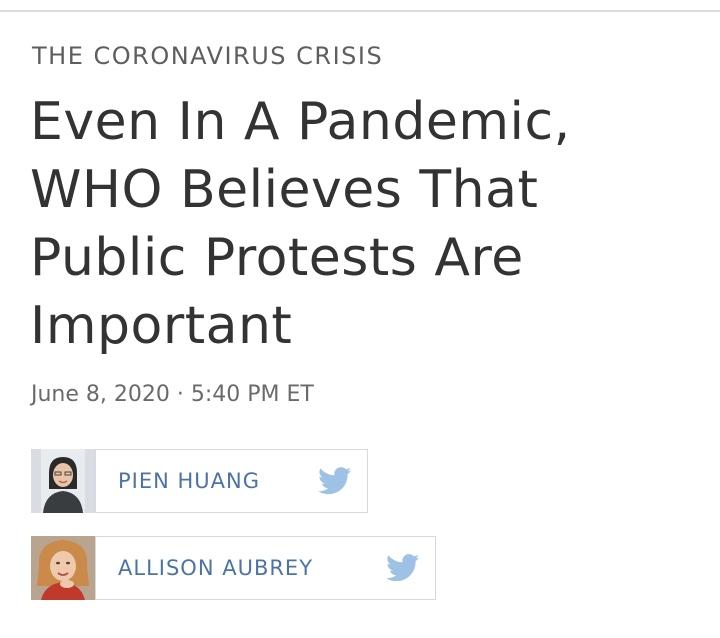 The image size is (720, 638). I want to click on author-name-link: ALLISON AUBREY, so click(215, 568).